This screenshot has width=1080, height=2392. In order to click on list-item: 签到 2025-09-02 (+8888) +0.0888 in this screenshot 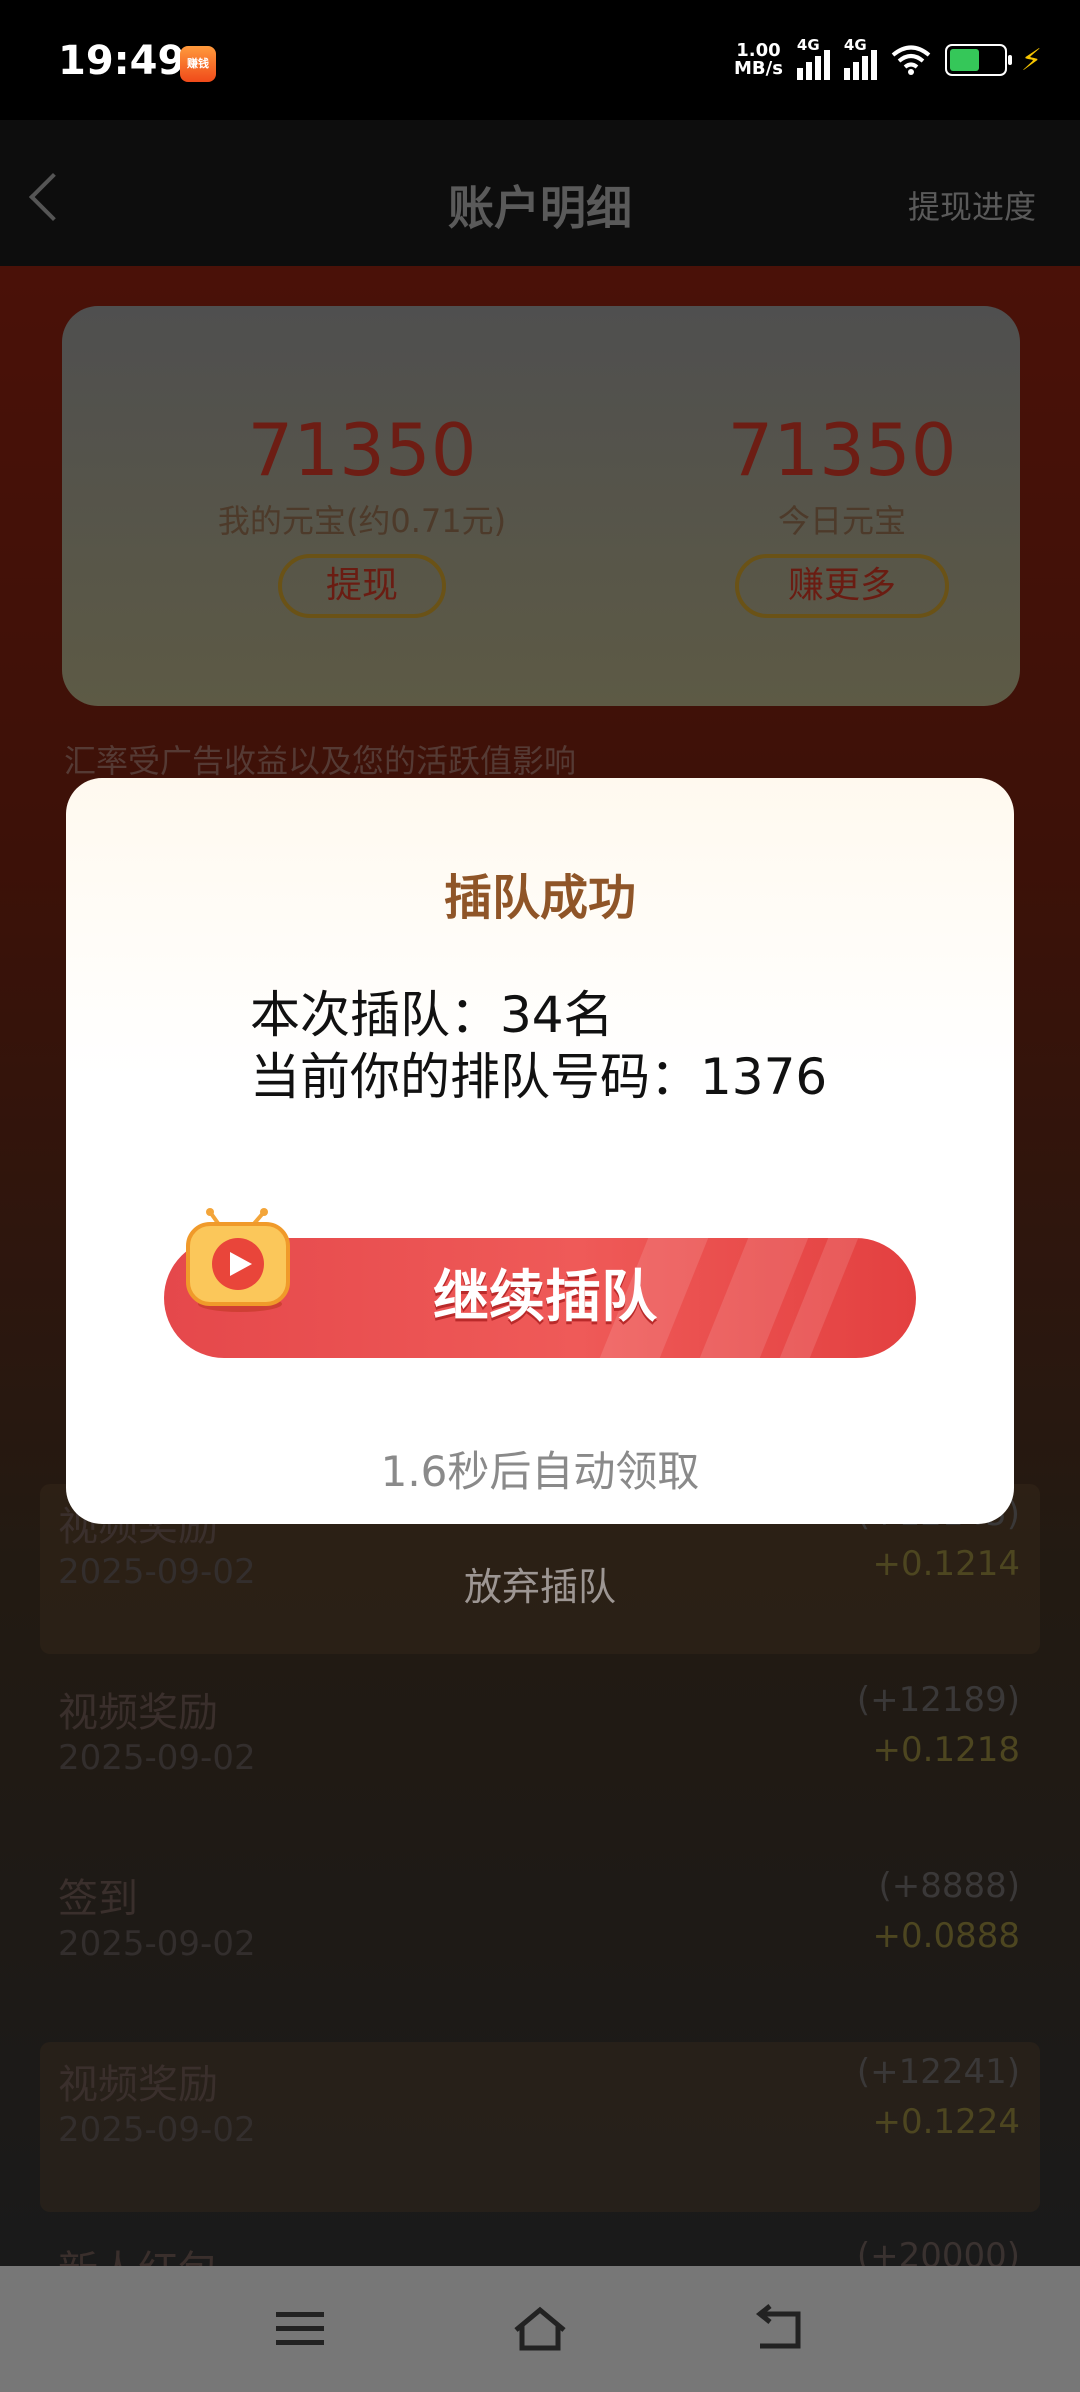, I will do `click(540, 1941)`.